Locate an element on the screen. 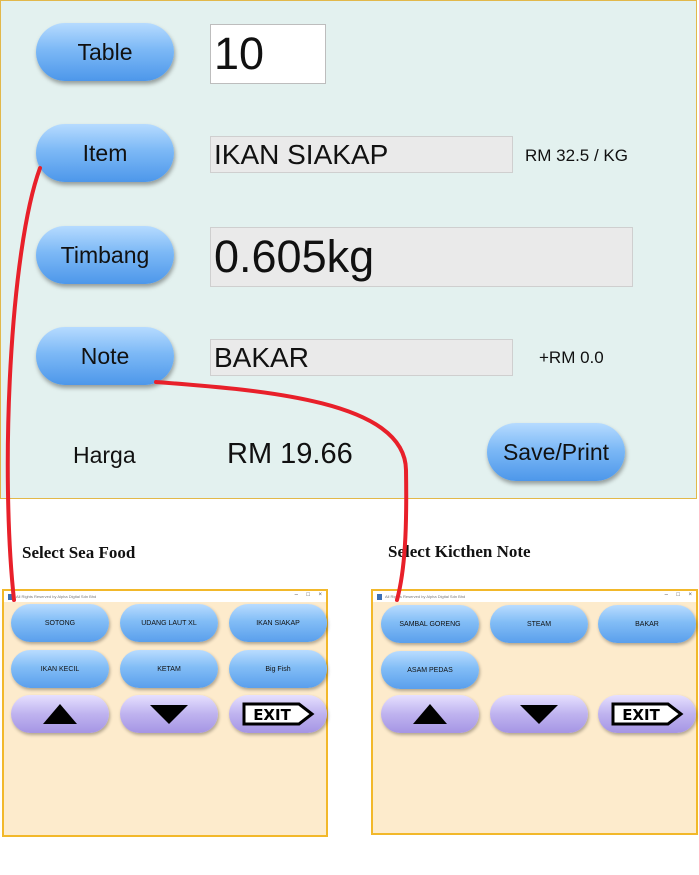 The image size is (699, 875). kitchen-note-label: SAMBAL GORENG is located at coordinates (430, 624).